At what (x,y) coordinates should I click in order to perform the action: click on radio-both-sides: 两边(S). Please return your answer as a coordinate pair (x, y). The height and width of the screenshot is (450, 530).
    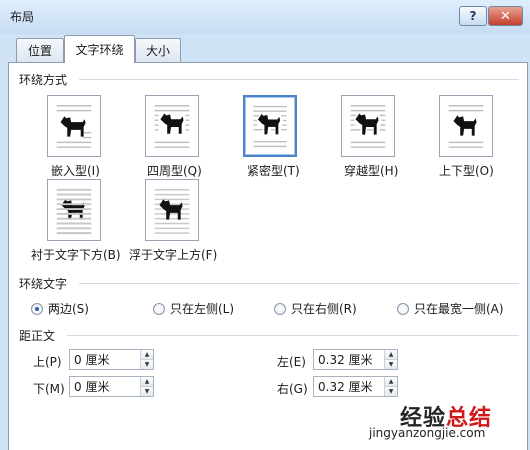
    Looking at the image, I should click on (60, 308).